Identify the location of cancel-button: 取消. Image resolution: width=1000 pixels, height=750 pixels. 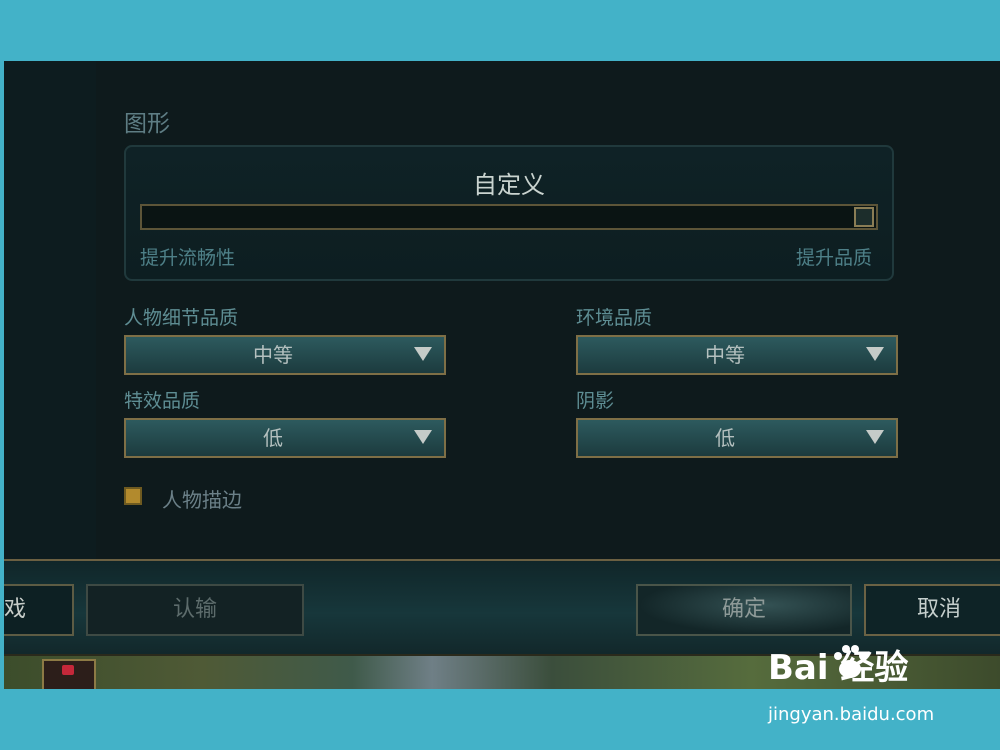
(932, 610).